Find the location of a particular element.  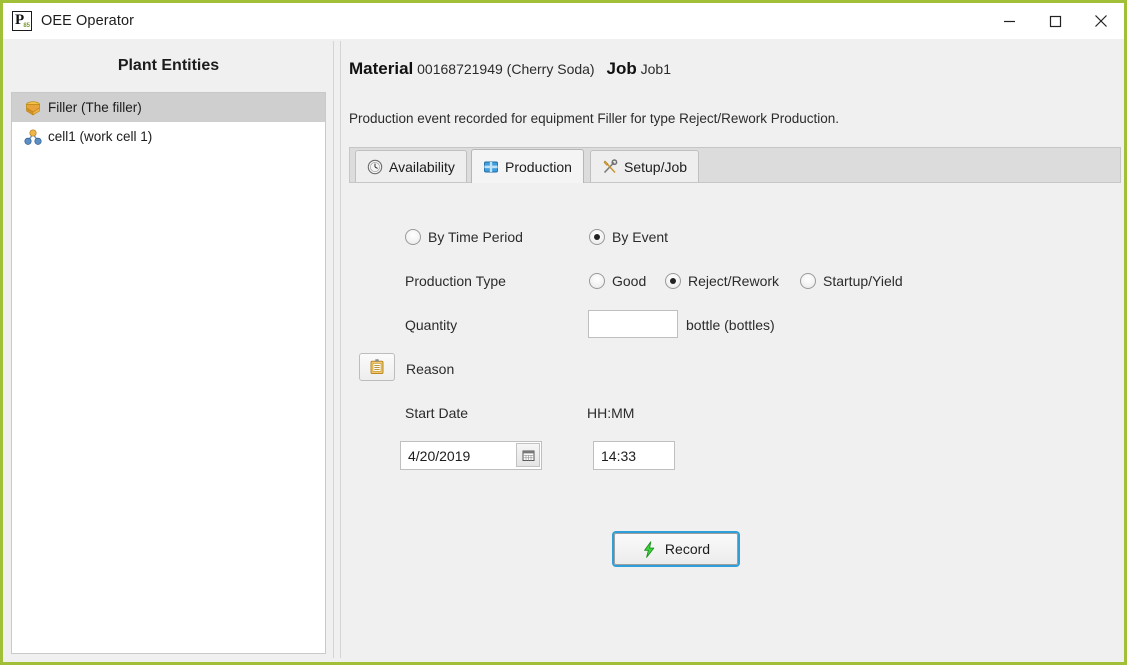

record-button: Record is located at coordinates (676, 549).